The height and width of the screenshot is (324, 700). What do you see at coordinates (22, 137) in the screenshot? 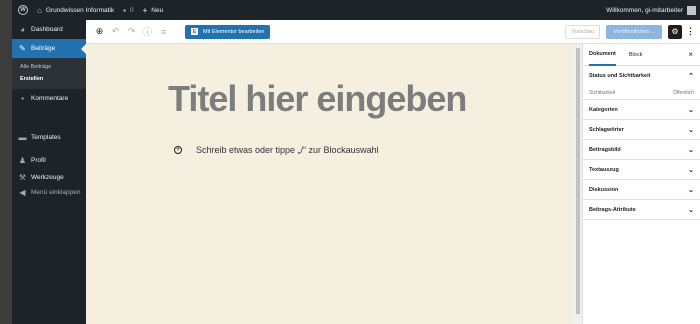
I see `folder-icon: ▬` at bounding box center [22, 137].